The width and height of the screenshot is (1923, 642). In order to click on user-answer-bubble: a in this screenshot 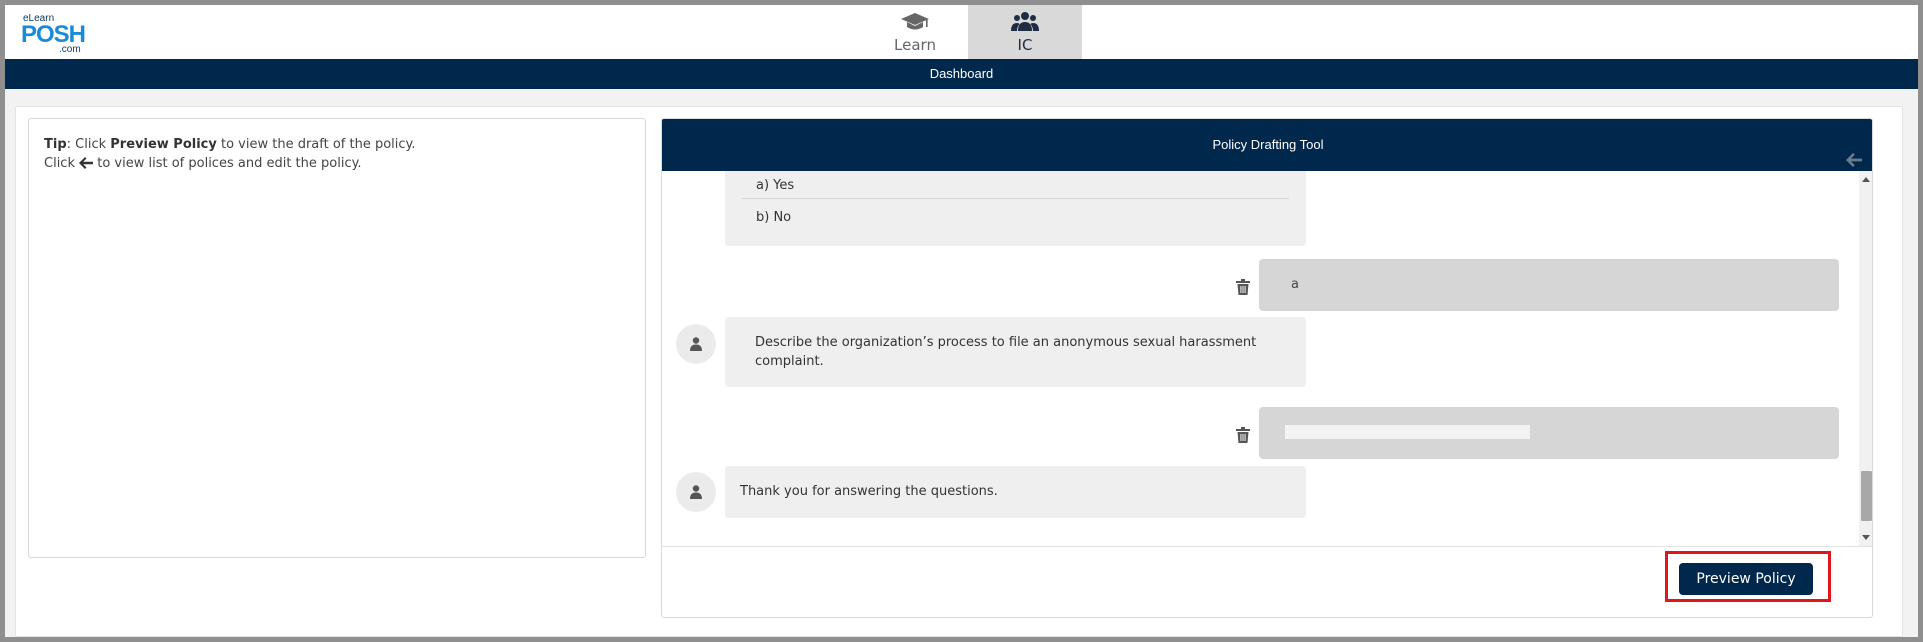, I will do `click(1549, 285)`.